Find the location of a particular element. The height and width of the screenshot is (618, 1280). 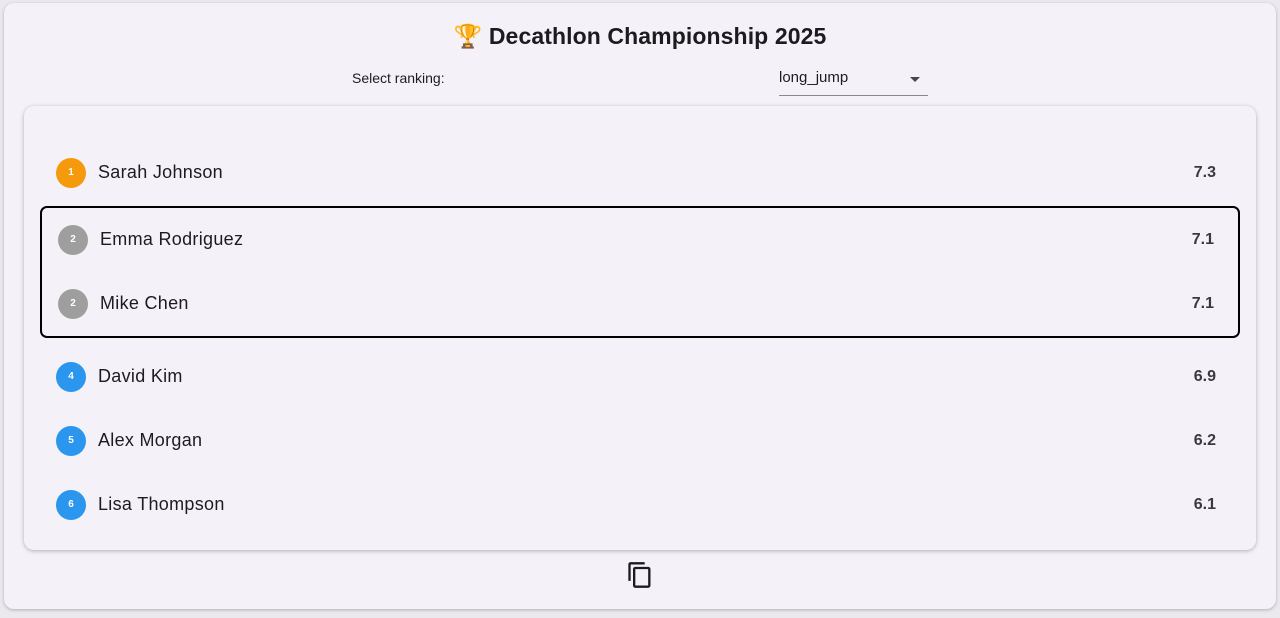

page-title: 🏆 Decathlon Championship 2025 is located at coordinates (640, 36).